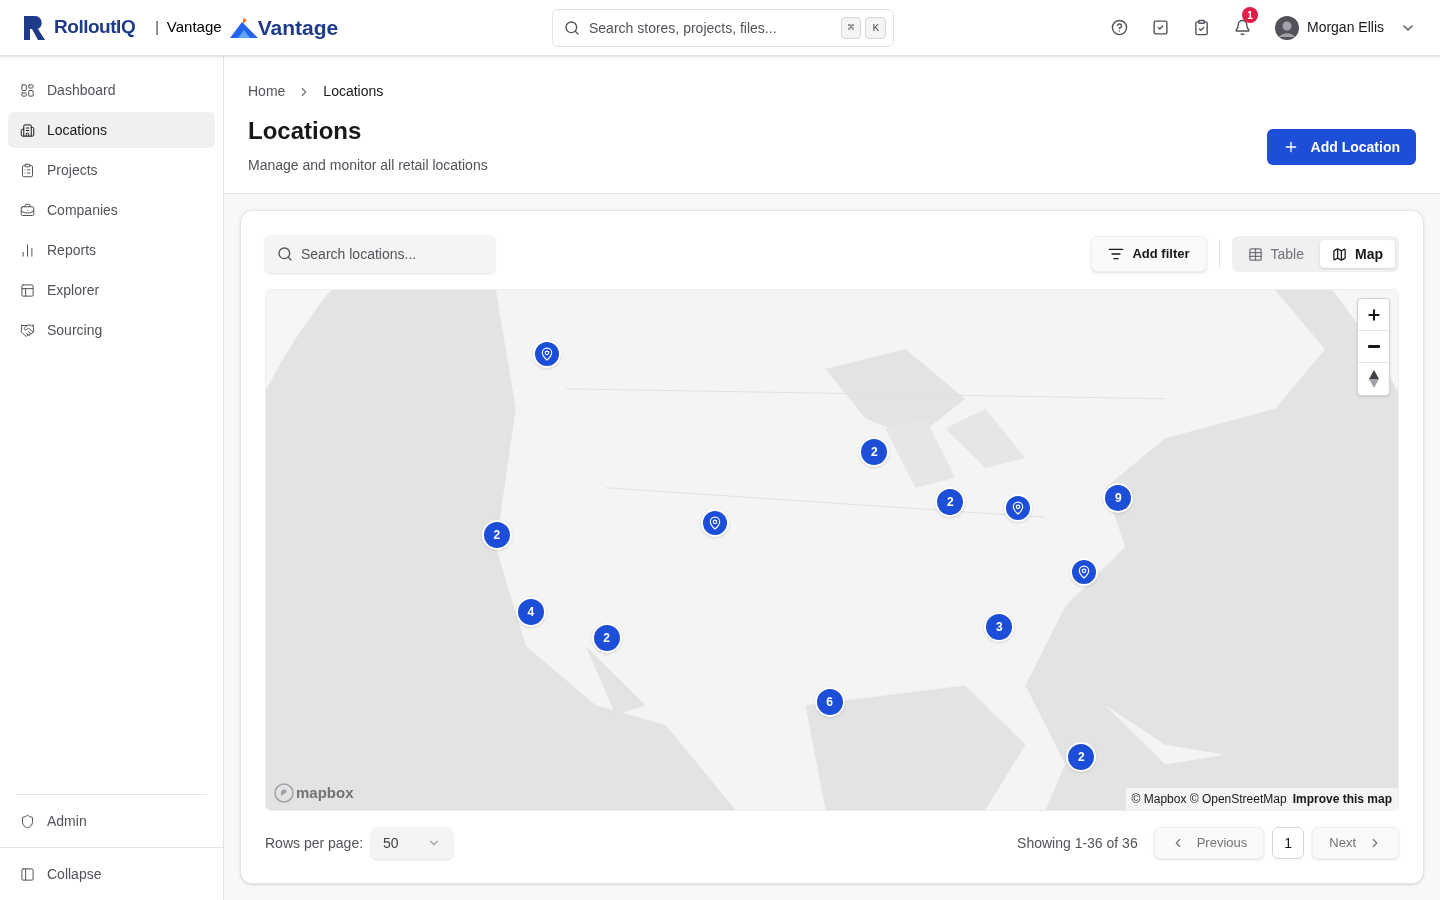 Image resolution: width=1440 pixels, height=900 pixels. What do you see at coordinates (194, 27) in the screenshot?
I see `product-label: Vantage` at bounding box center [194, 27].